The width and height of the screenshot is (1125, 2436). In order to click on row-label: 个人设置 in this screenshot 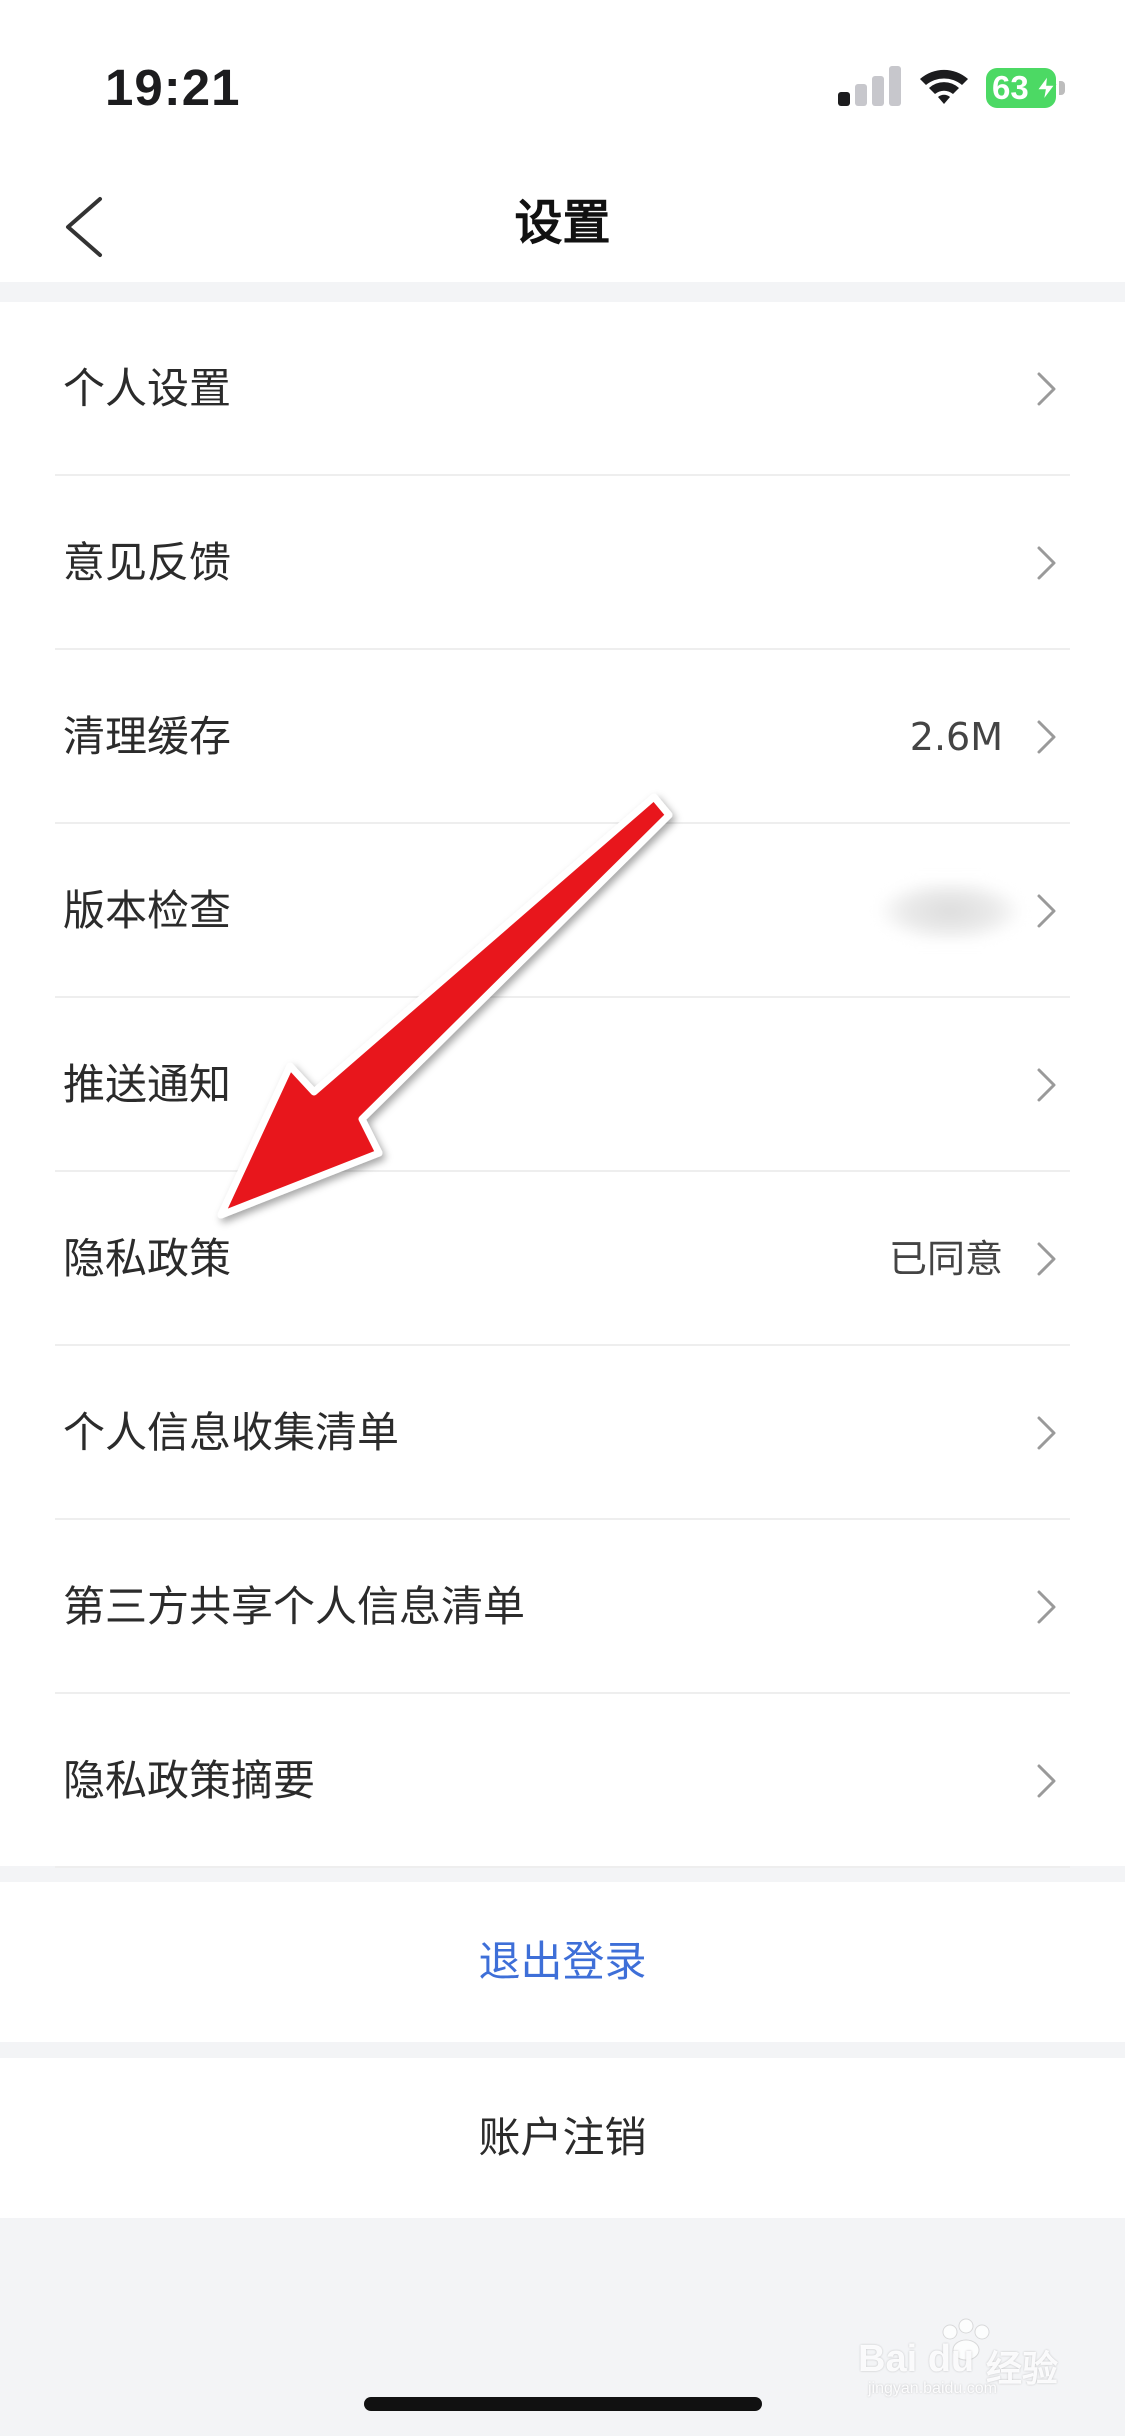, I will do `click(147, 388)`.